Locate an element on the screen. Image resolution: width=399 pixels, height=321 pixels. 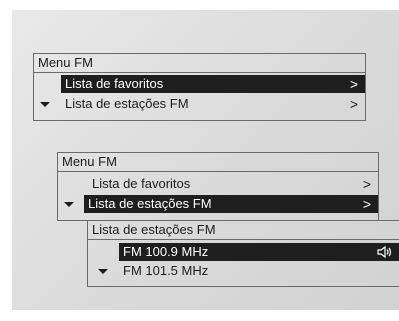
station-label: FM 100.9 MHz is located at coordinates (166, 251).